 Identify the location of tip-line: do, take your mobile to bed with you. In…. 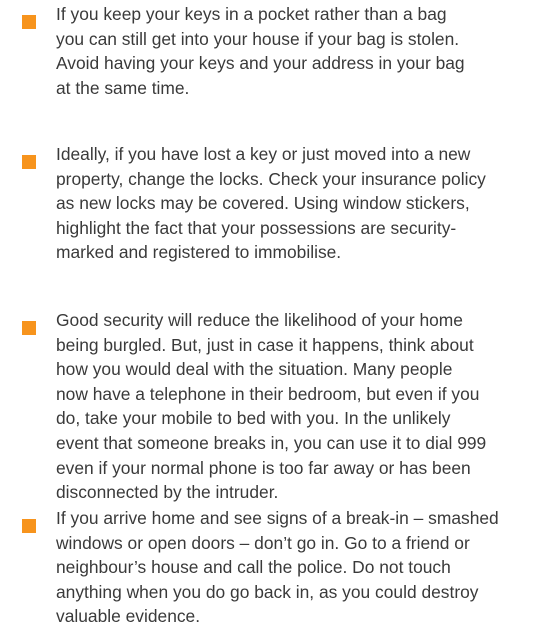
(253, 418).